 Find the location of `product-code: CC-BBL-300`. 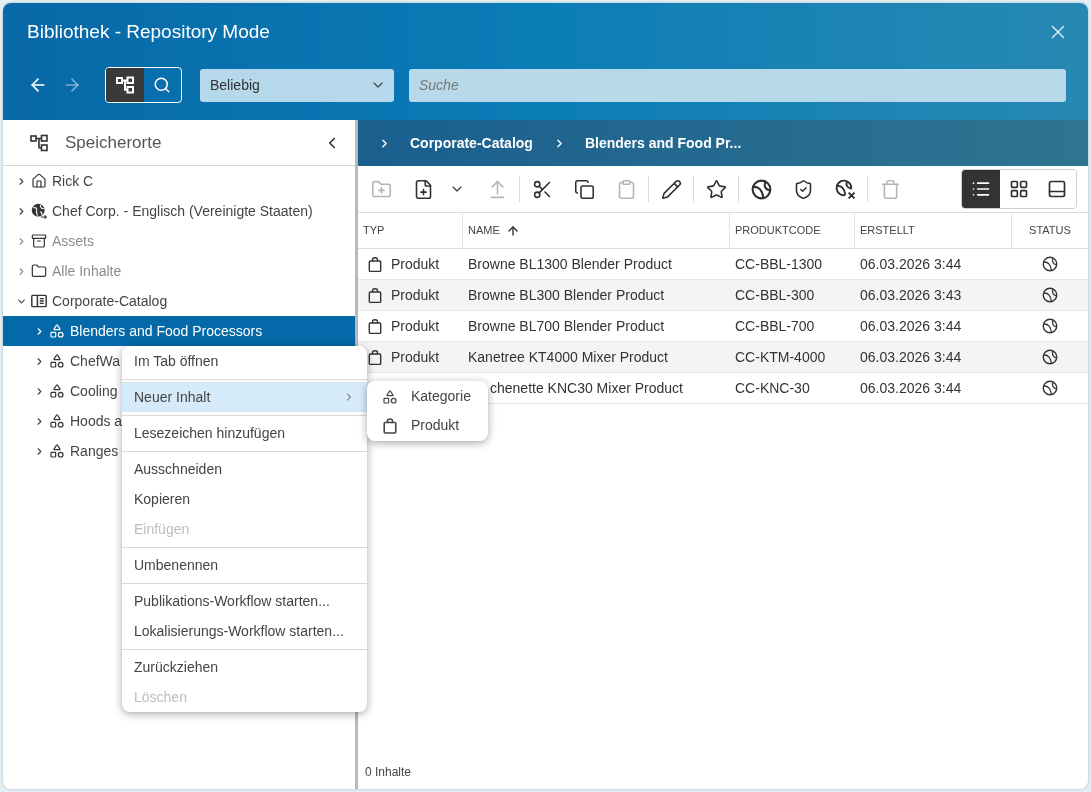

product-code: CC-BBL-300 is located at coordinates (775, 295).